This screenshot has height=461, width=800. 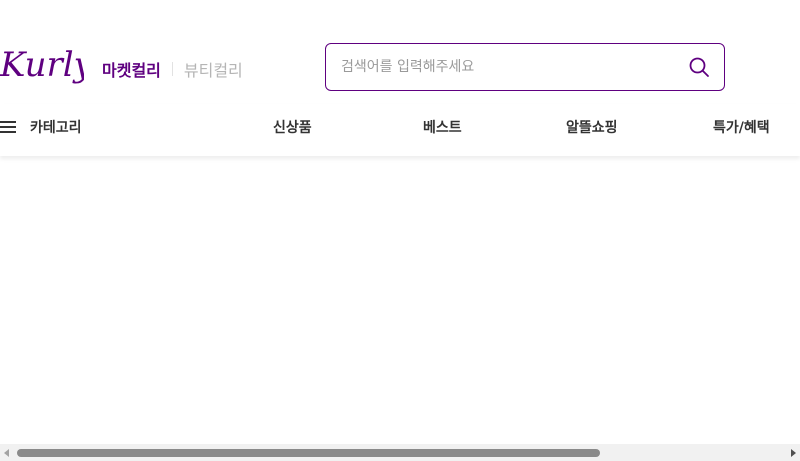 I want to click on search-icon, so click(x=699, y=67).